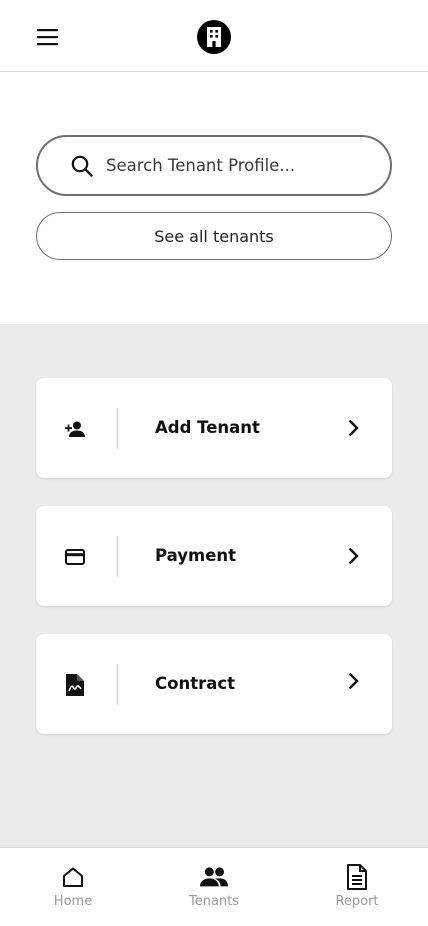  I want to click on report-document-icon, so click(357, 877).